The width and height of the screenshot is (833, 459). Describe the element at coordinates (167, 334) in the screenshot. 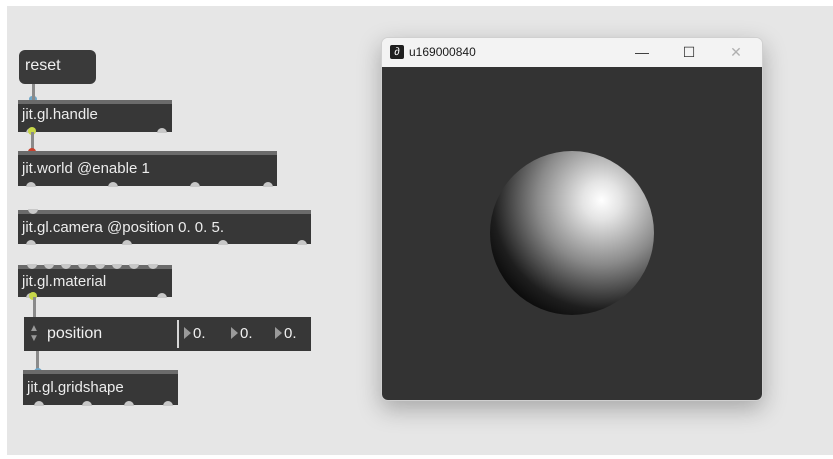

I see `attrui-position: ▲ ▼ position 0. 0. 0.` at that location.